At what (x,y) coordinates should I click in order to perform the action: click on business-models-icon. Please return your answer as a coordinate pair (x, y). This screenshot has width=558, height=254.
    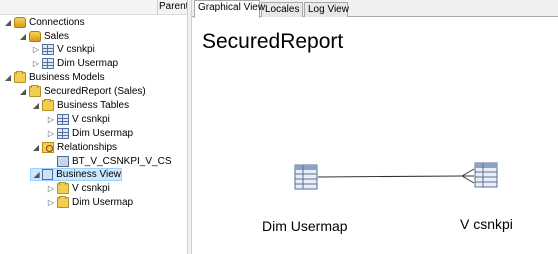
    Looking at the image, I should click on (20, 77).